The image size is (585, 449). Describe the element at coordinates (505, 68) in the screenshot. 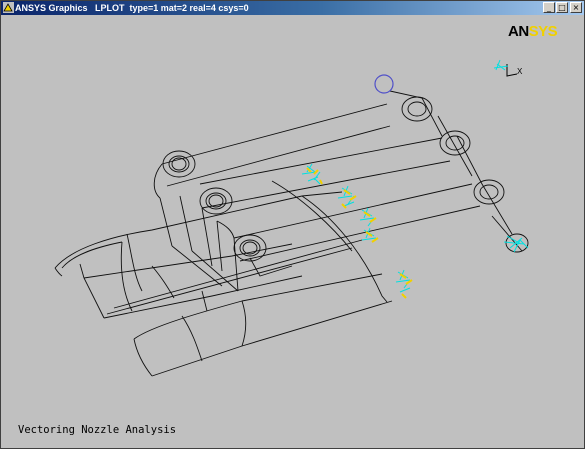

I see `axis-triad` at that location.